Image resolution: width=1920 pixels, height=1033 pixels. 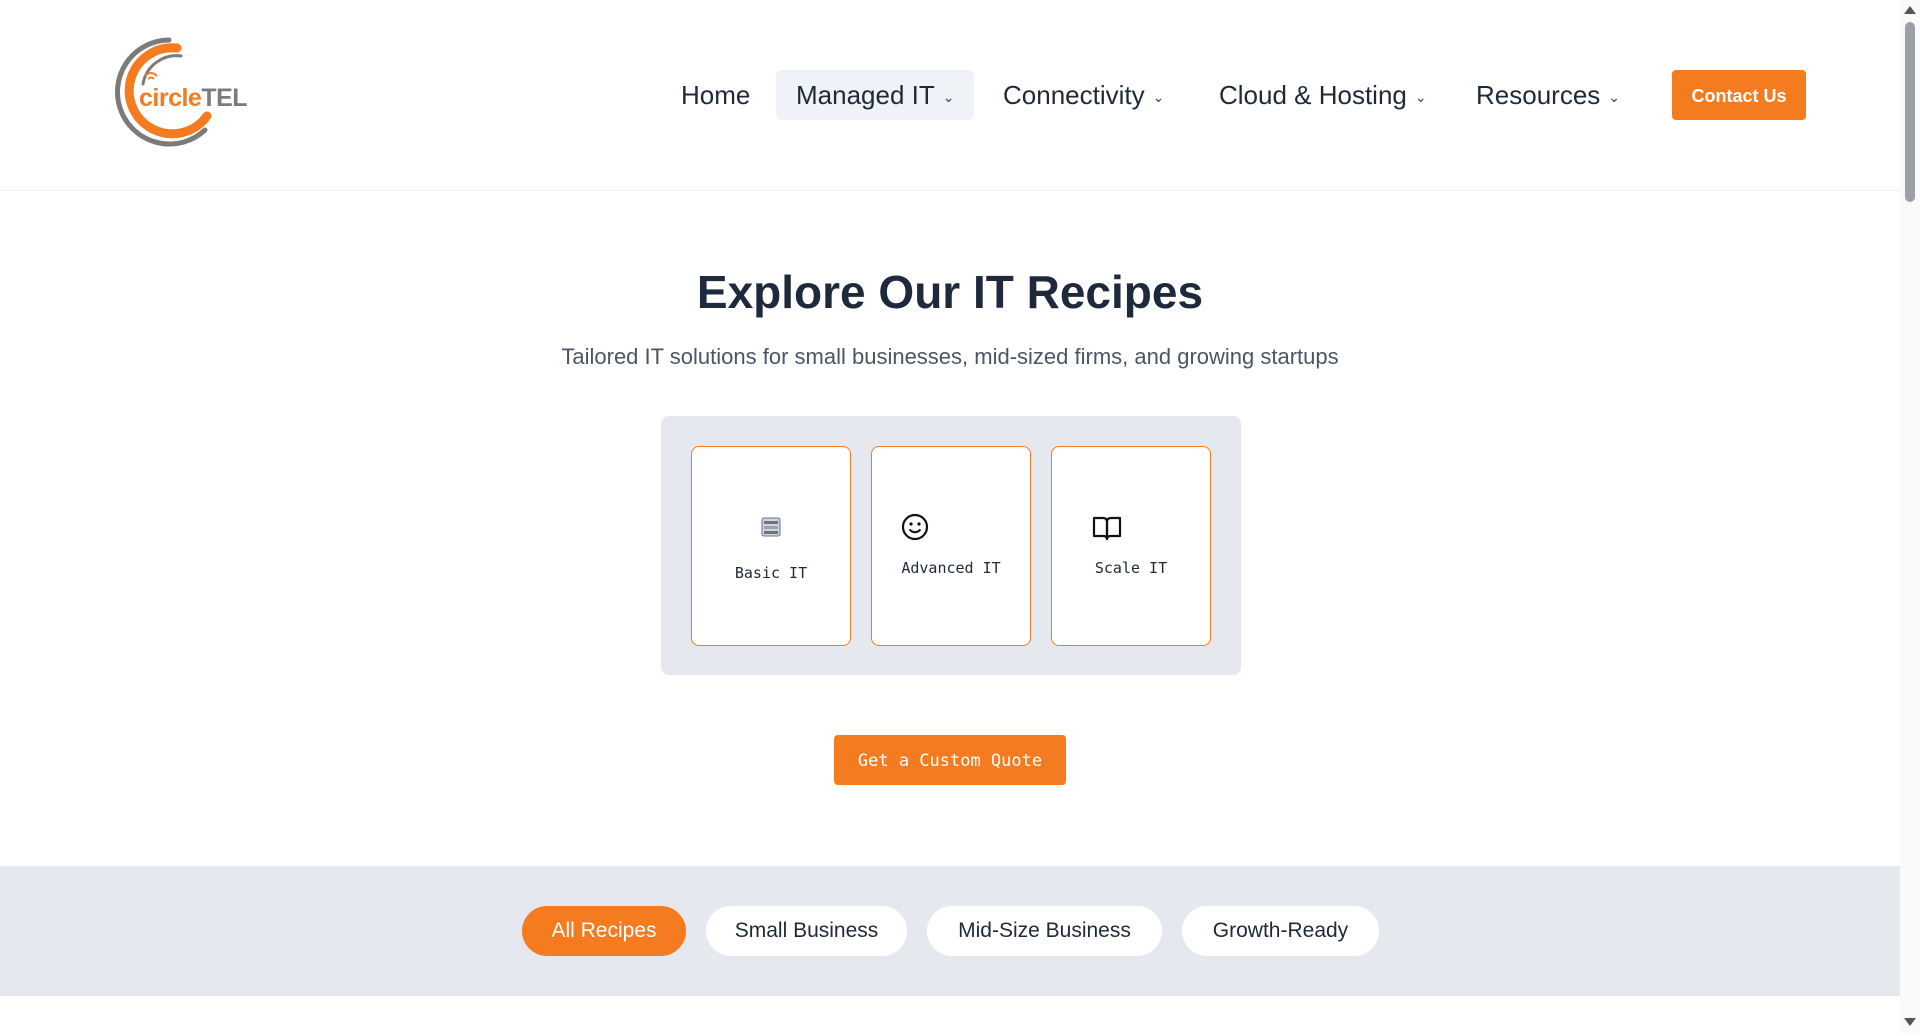 I want to click on nav-connectivity: Connectivity ⌄, so click(x=1083, y=95).